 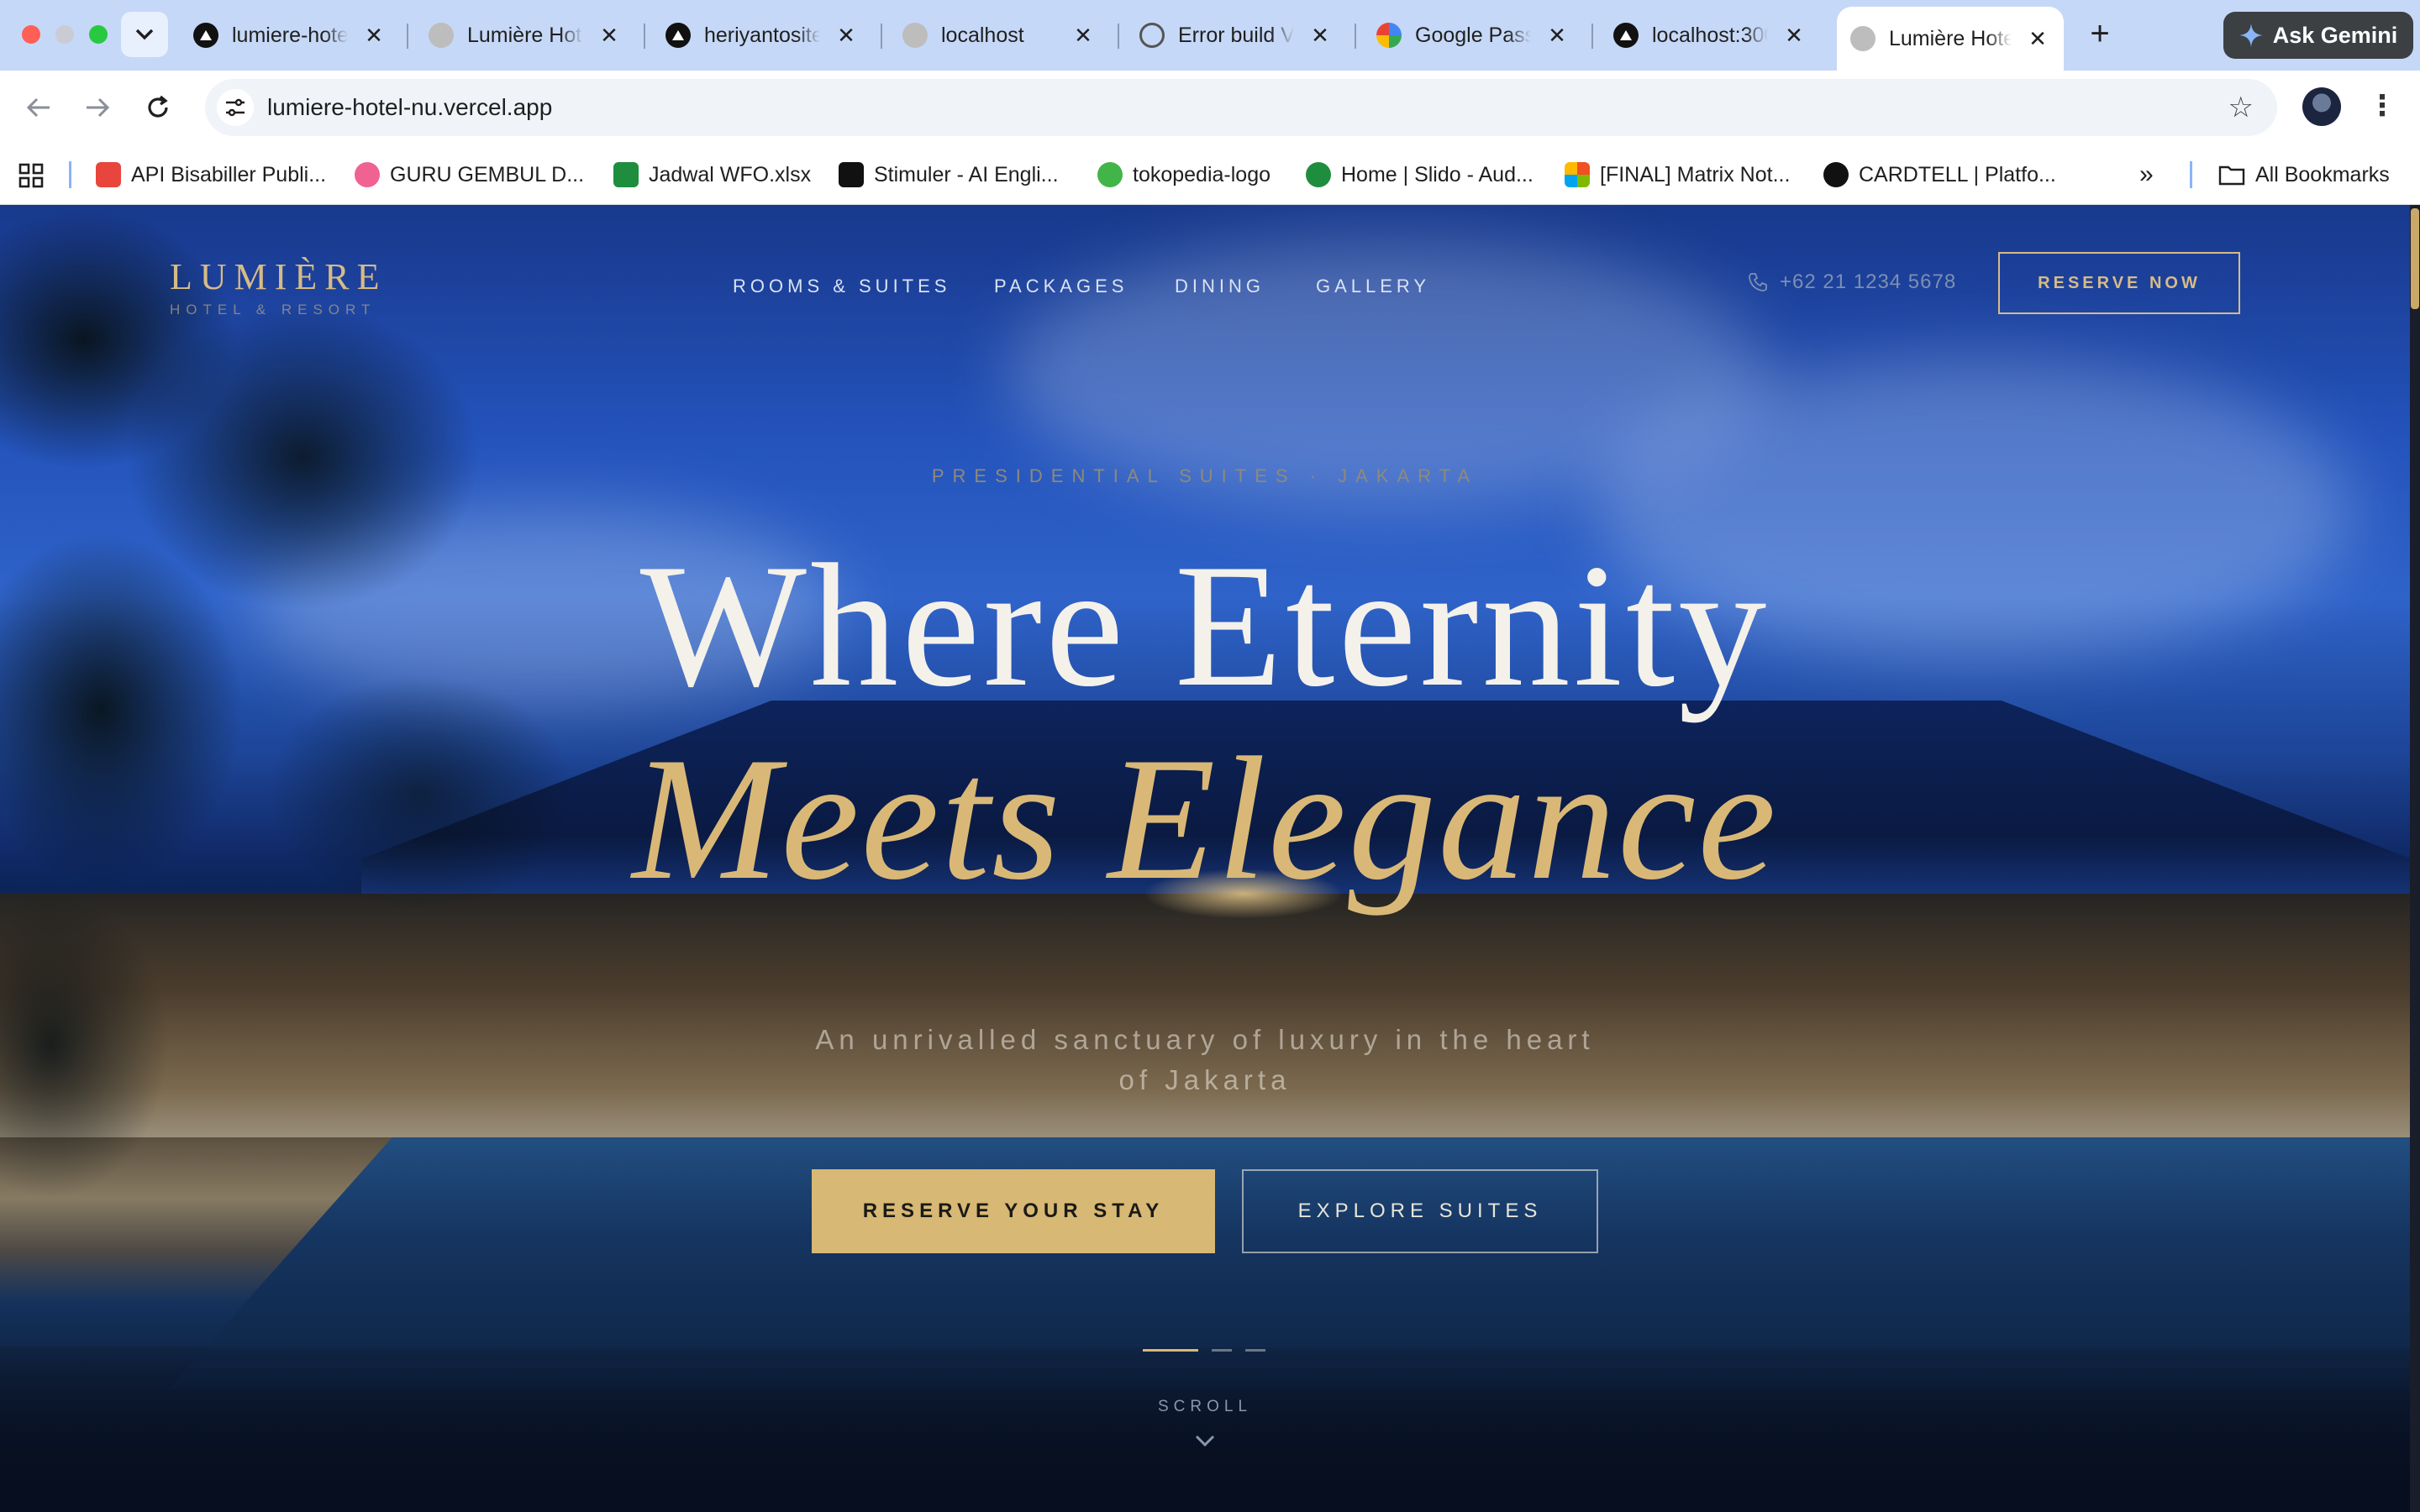 I want to click on all-bookmarks-button: All Bookmarks, so click(x=2304, y=175).